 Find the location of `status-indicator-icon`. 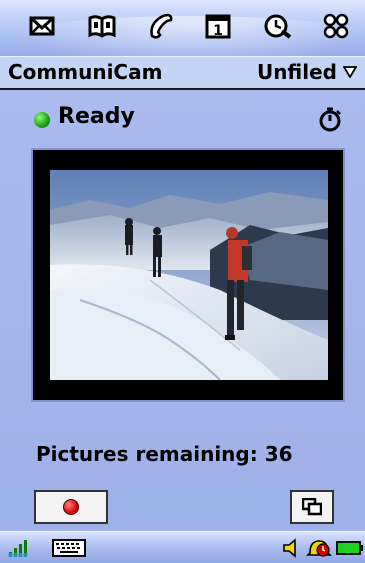

status-indicator-icon is located at coordinates (42, 120).